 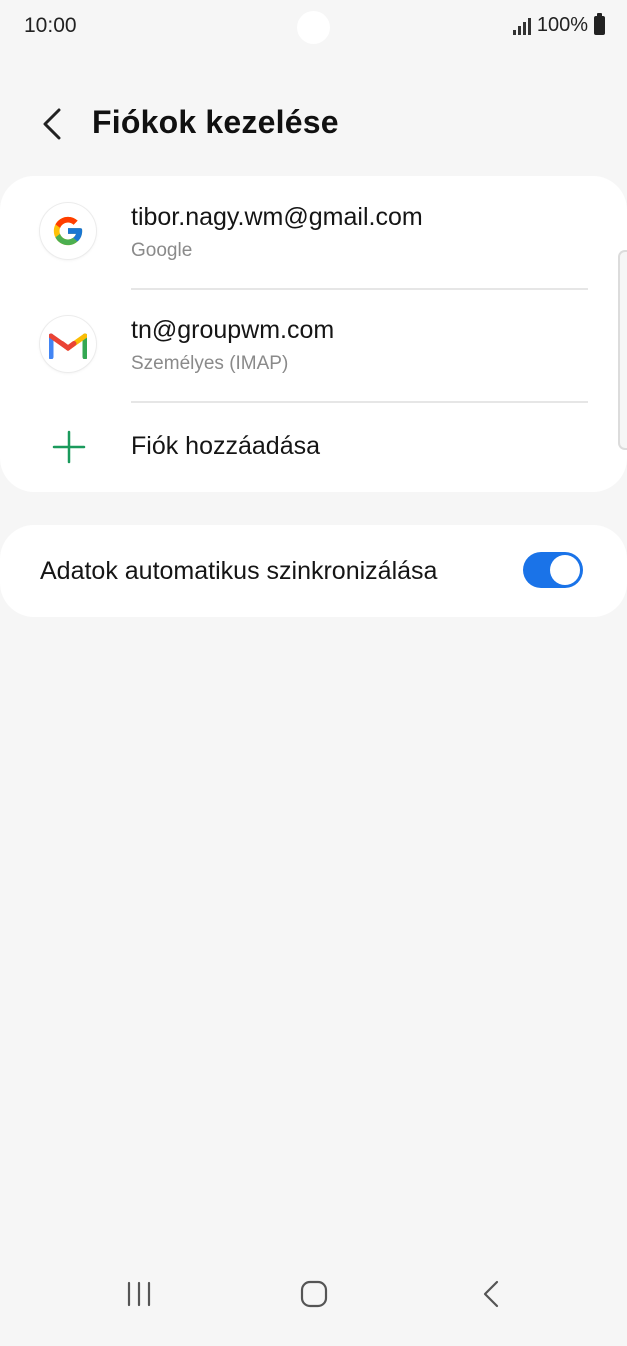 I want to click on toggle-knob, so click(x=565, y=570).